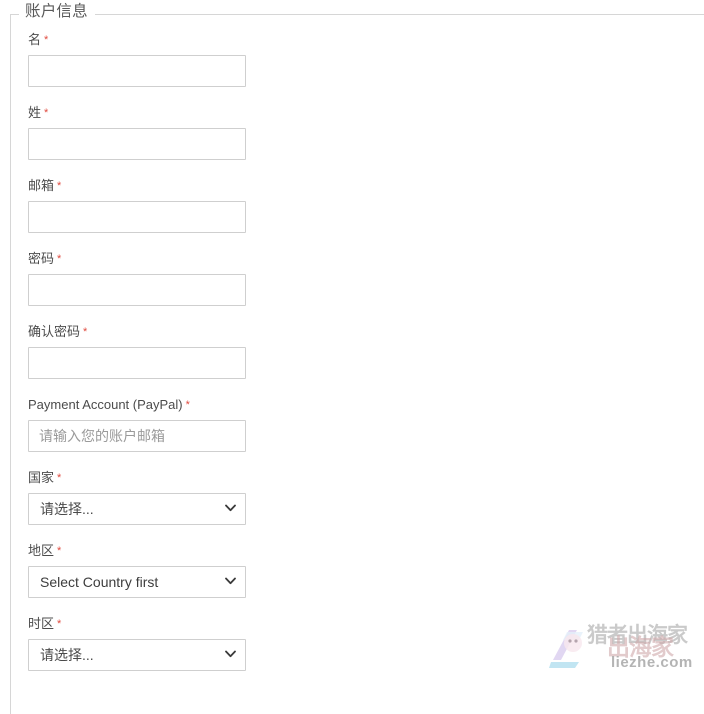 This screenshot has height=714, width=704. I want to click on label-last-name-text: 姓, so click(35, 112).